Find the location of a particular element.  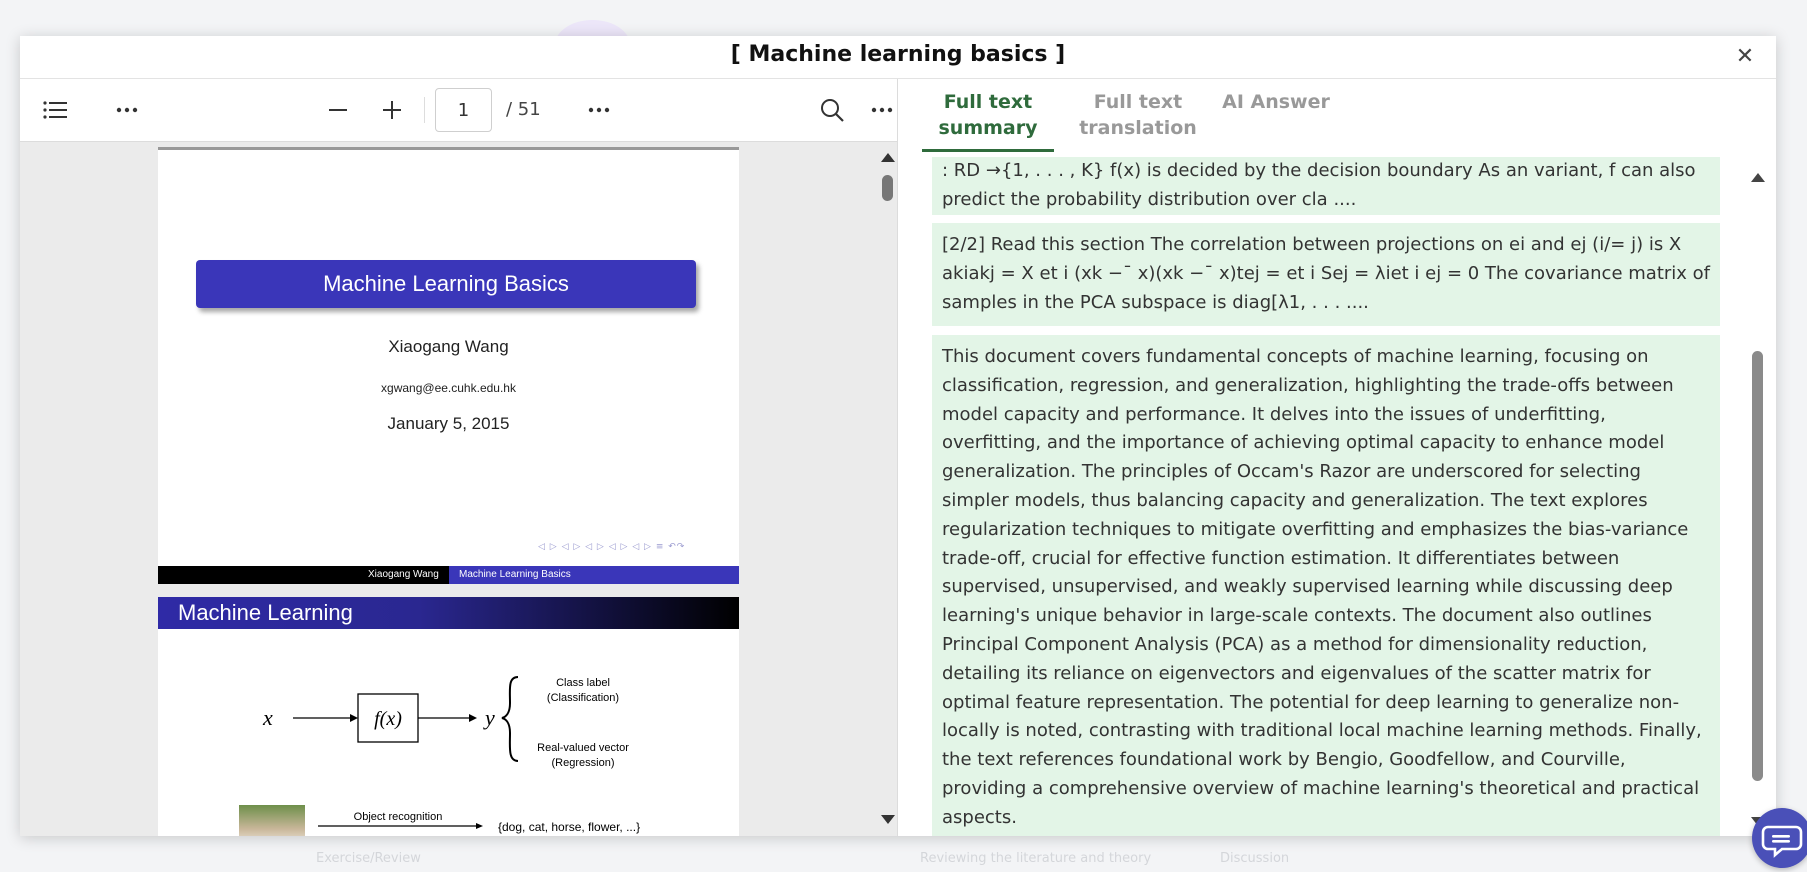

viewer-toolbar: / 51 is located at coordinates (458, 110).